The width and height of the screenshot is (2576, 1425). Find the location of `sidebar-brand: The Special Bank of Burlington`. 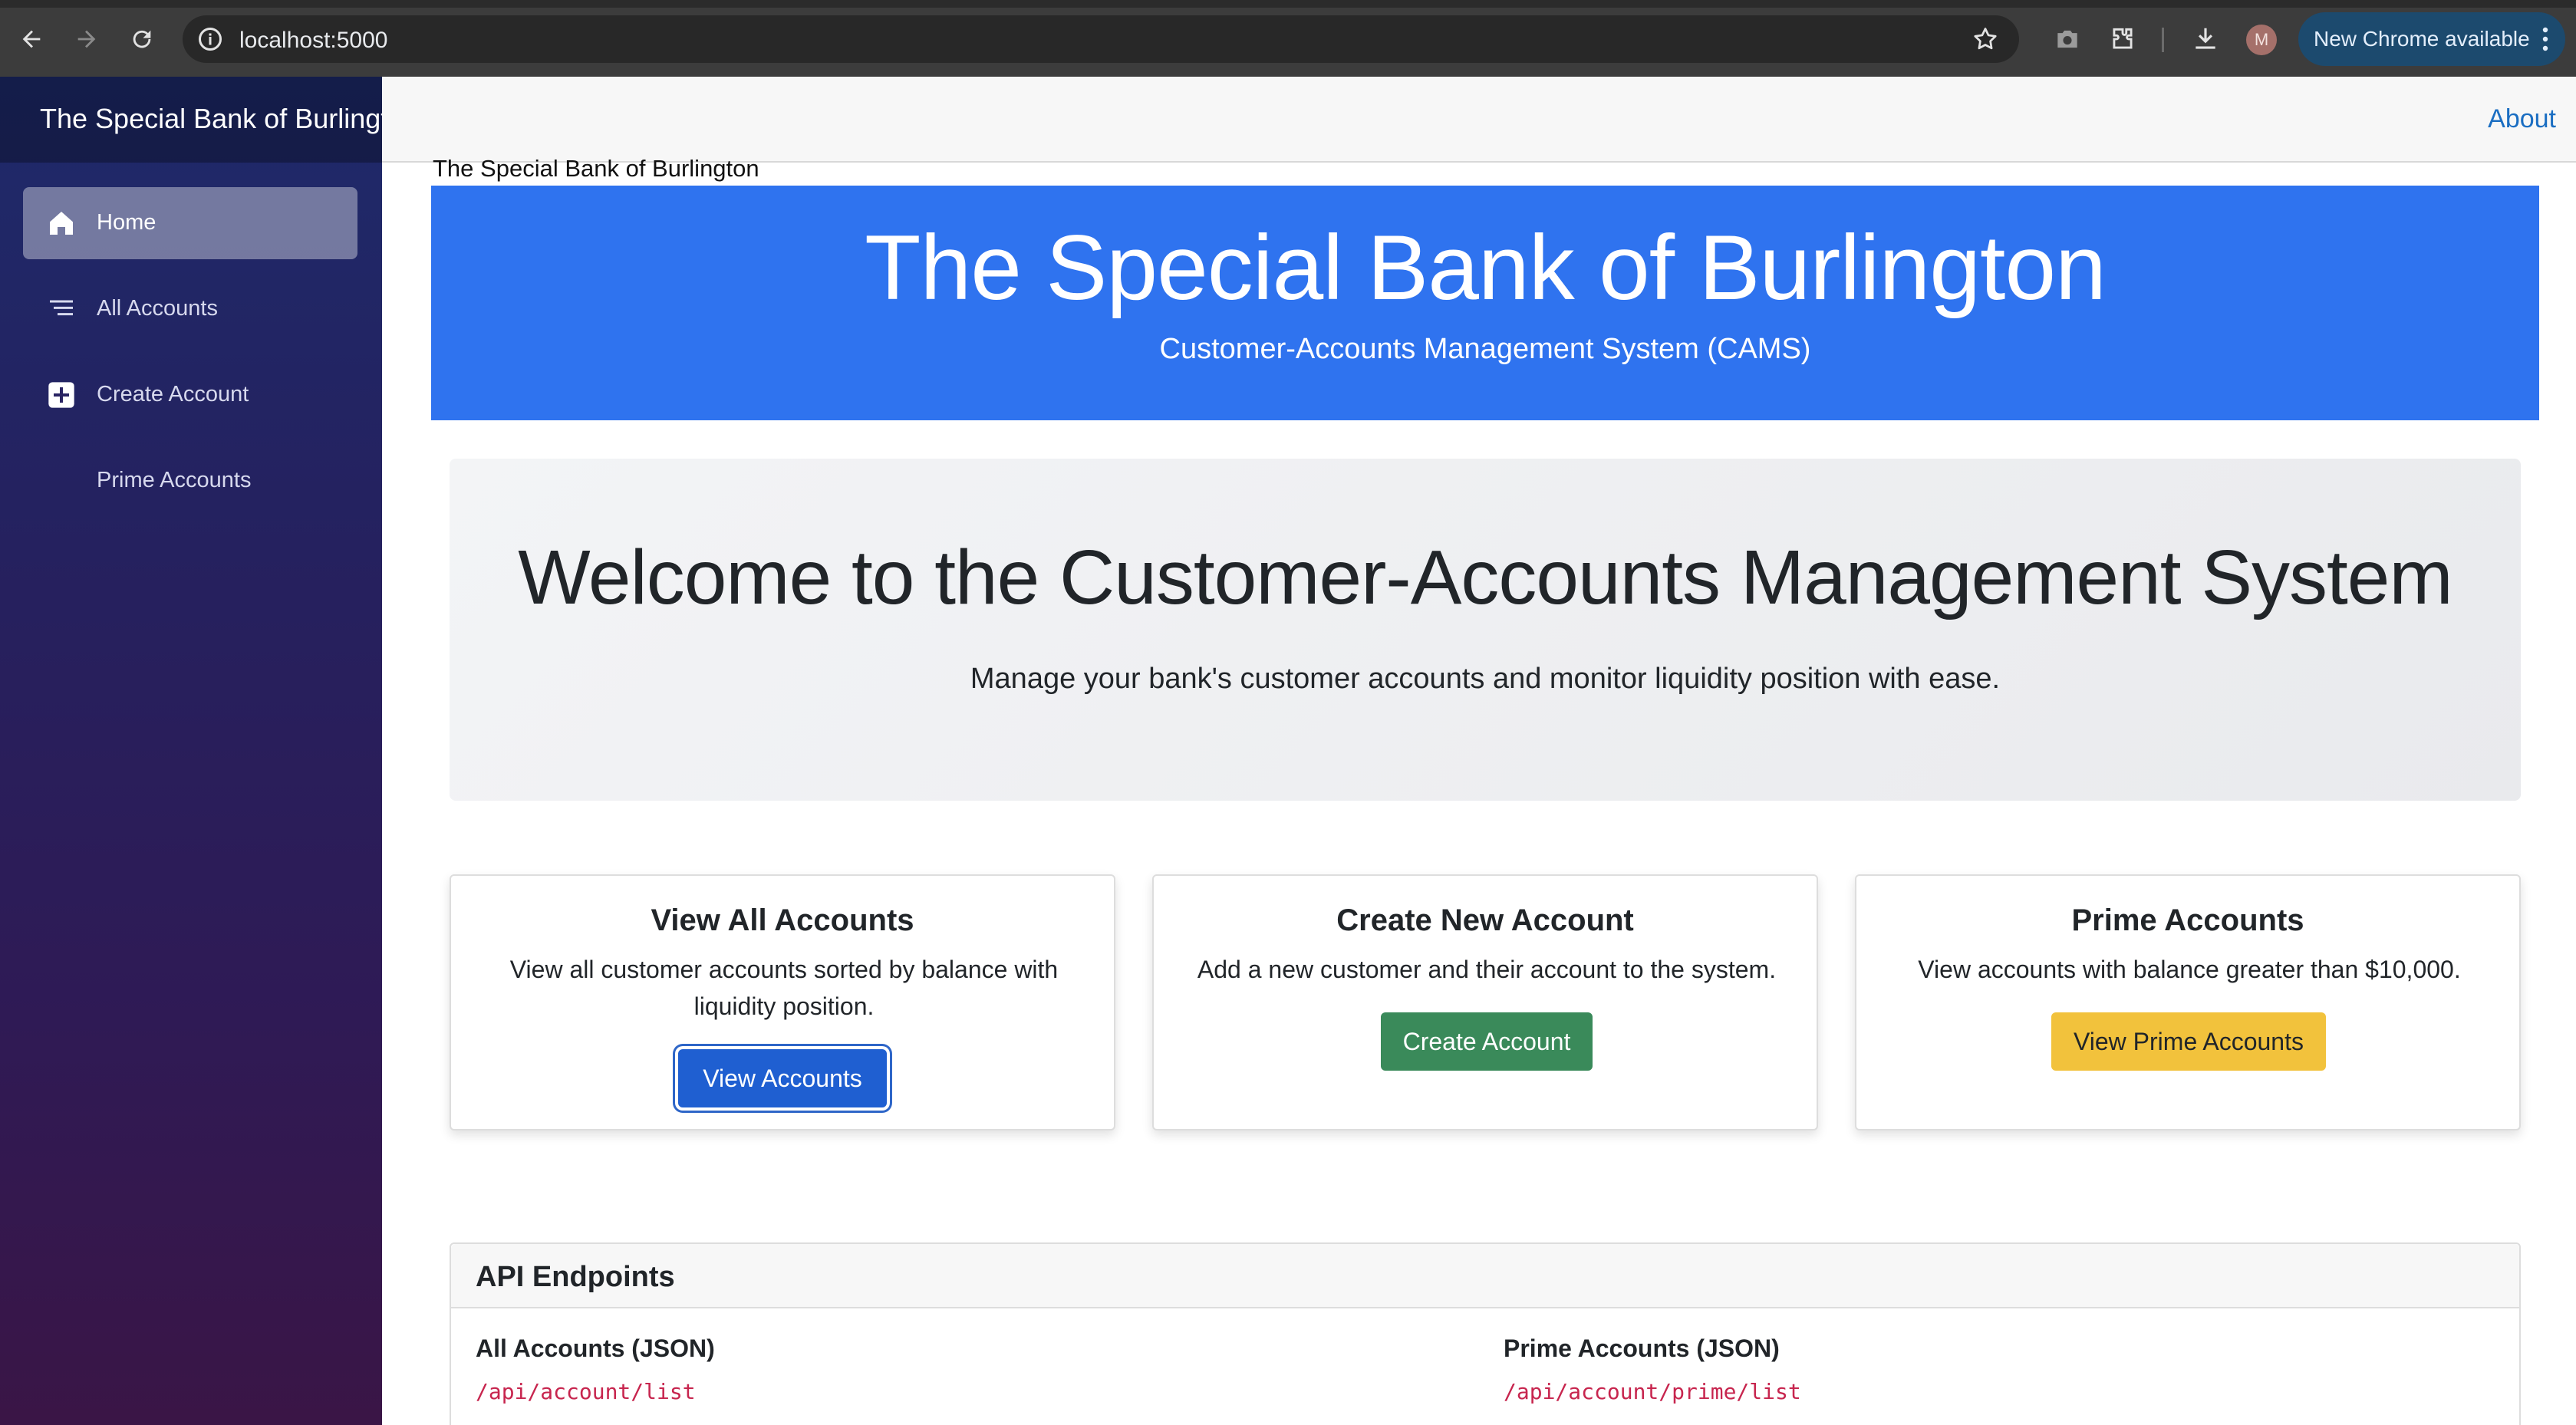

sidebar-brand: The Special Bank of Burlington is located at coordinates (209, 120).